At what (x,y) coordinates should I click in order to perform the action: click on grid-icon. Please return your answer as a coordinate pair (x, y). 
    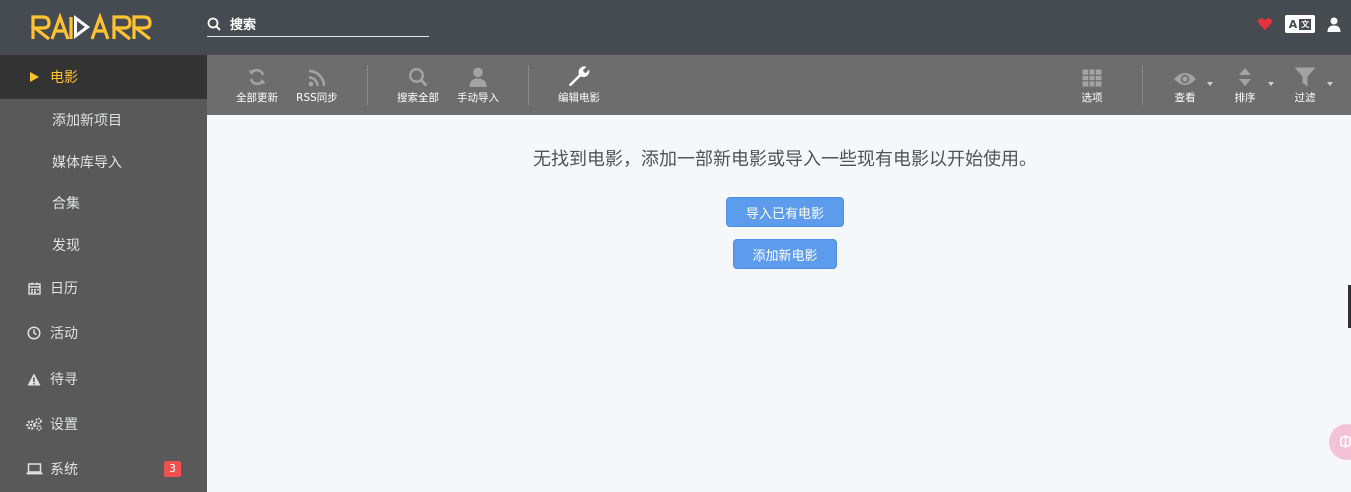
    Looking at the image, I should click on (1092, 78).